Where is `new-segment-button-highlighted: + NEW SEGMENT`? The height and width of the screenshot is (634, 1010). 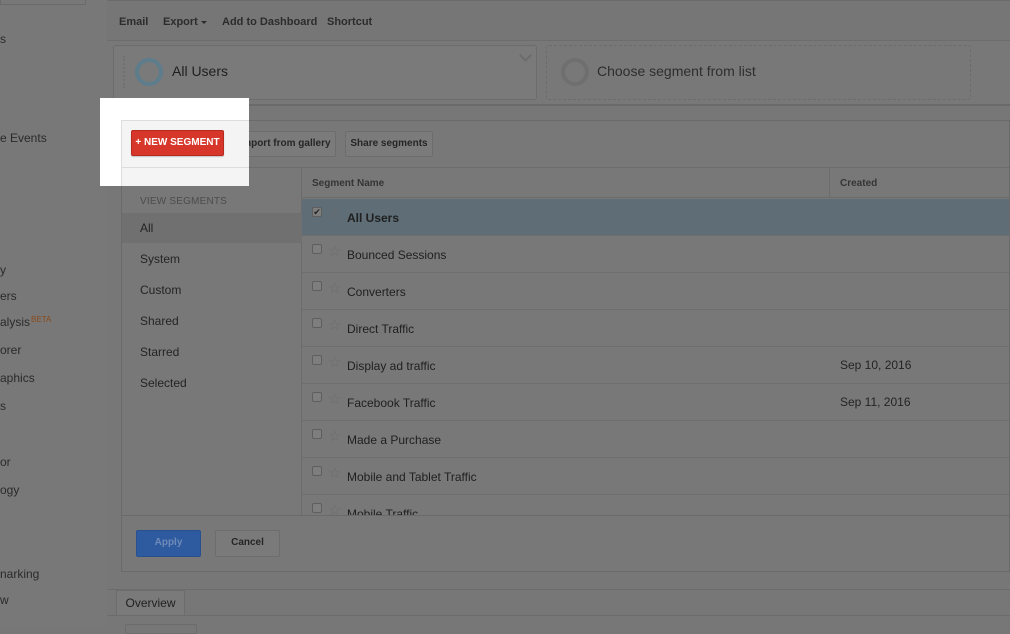
new-segment-button-highlighted: + NEW SEGMENT is located at coordinates (177, 143).